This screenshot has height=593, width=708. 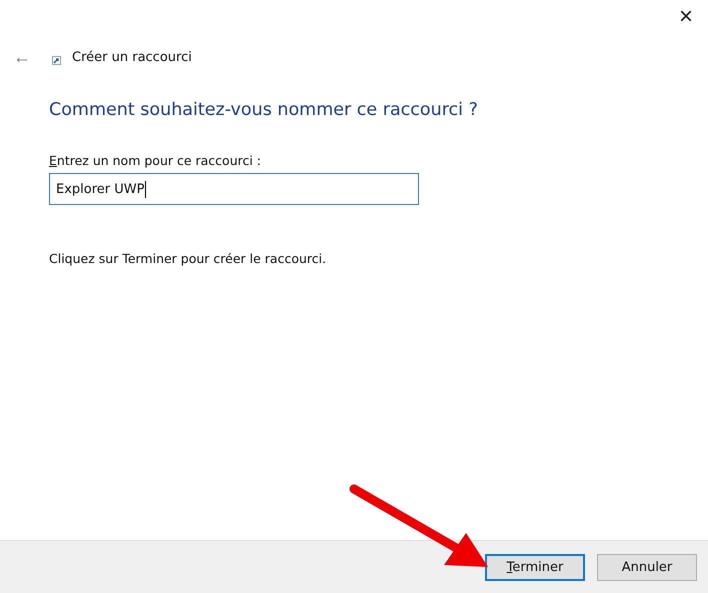 What do you see at coordinates (22, 57) in the screenshot?
I see `back-button: ←` at bounding box center [22, 57].